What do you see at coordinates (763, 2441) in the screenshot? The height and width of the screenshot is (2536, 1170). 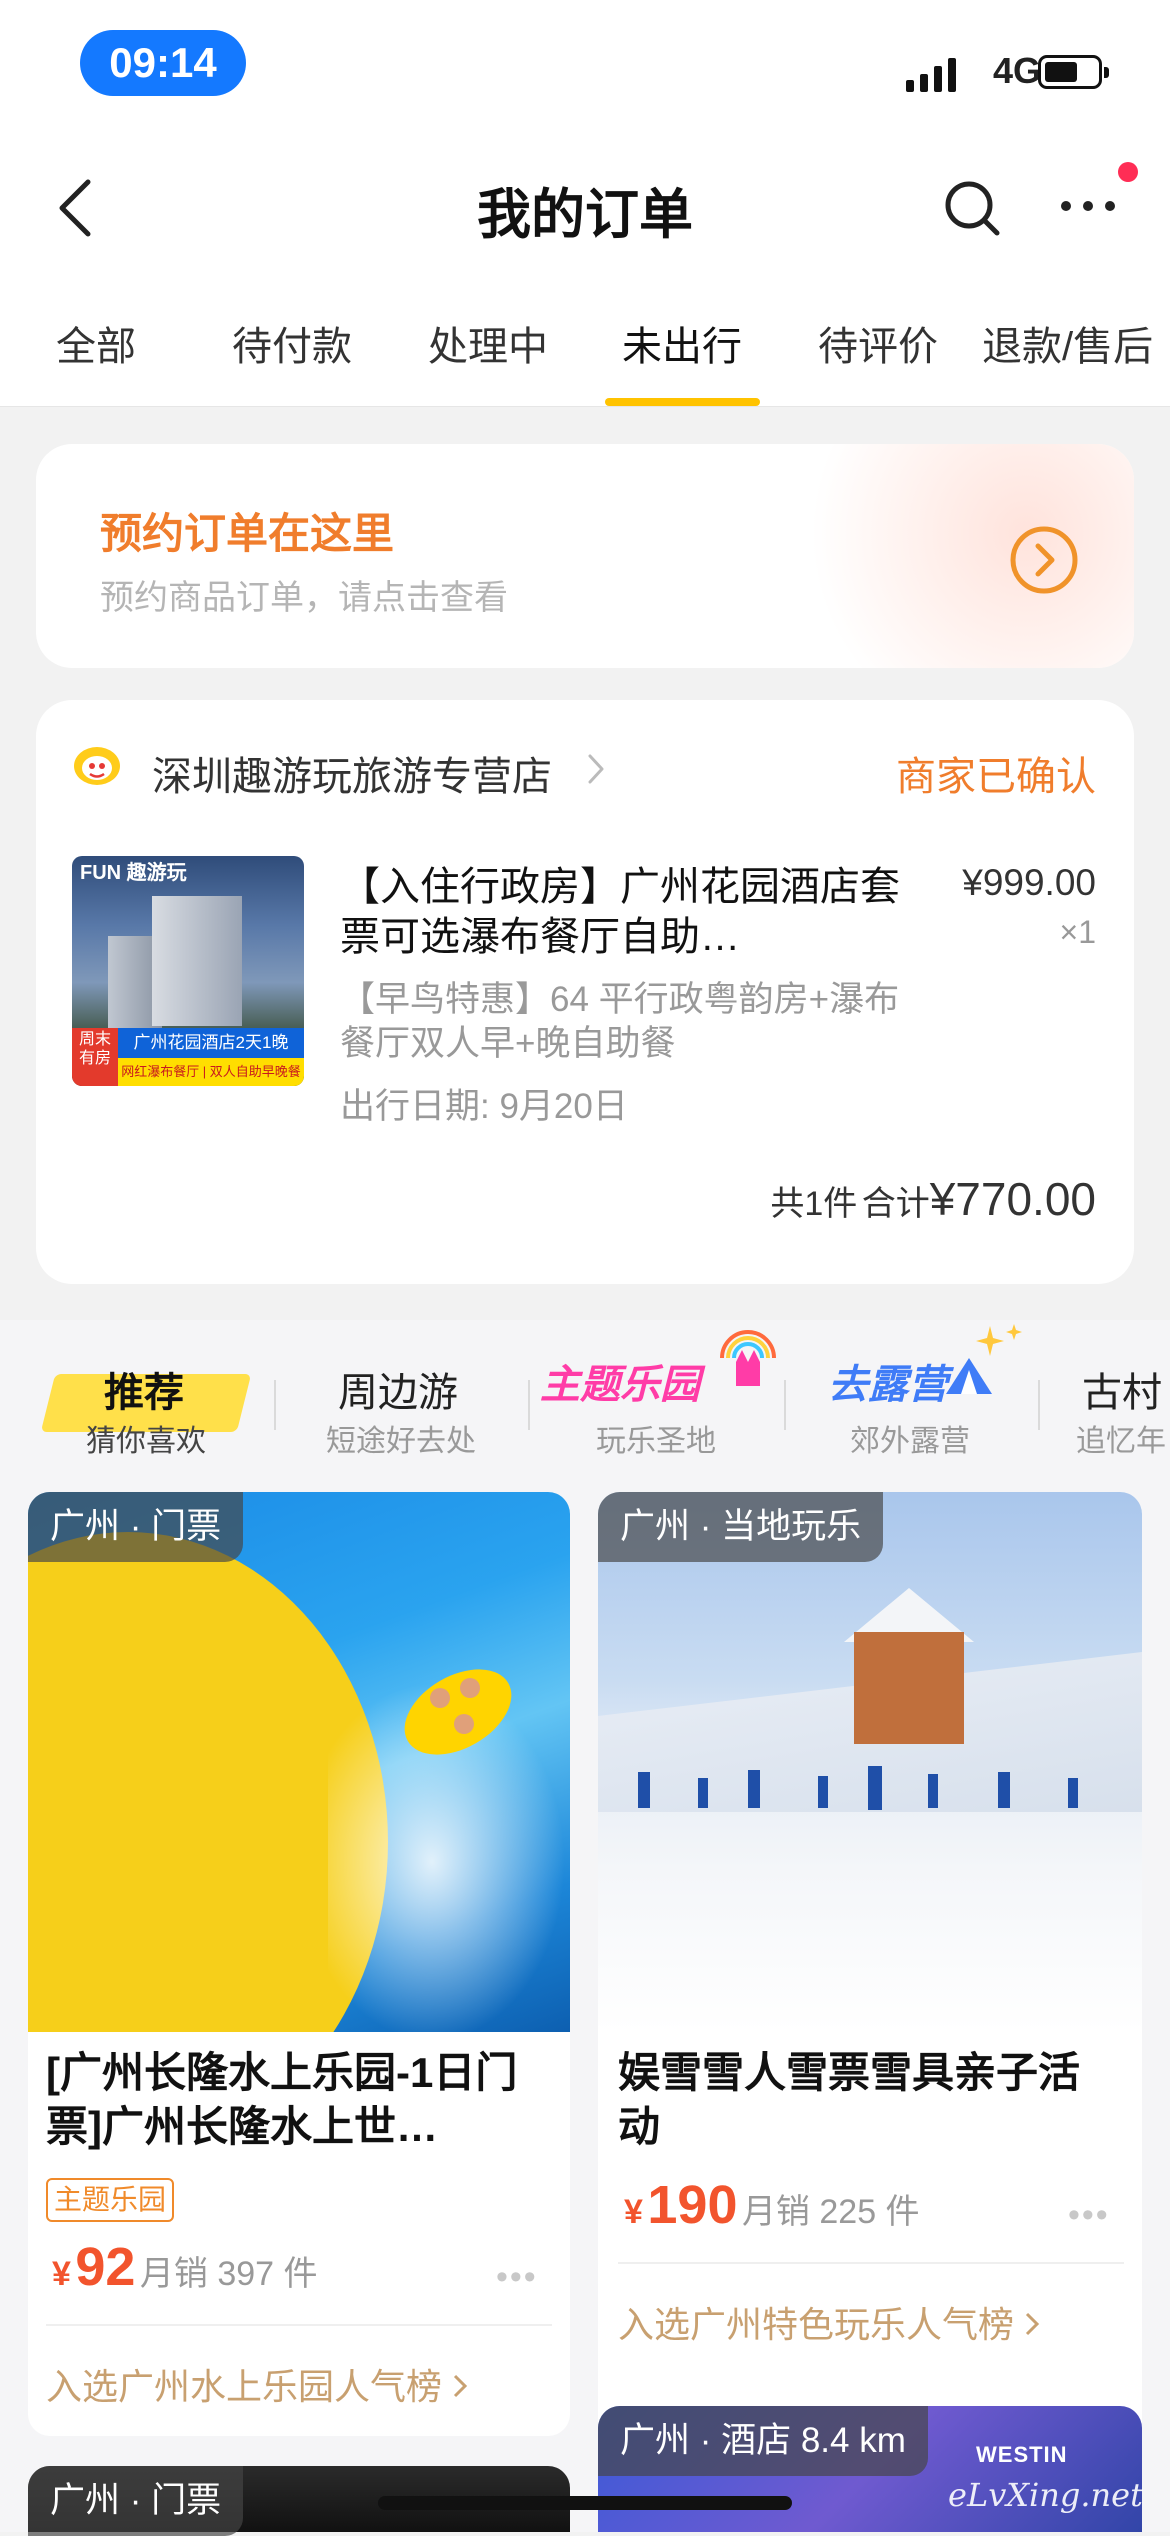 I see `location-tag: 广州 · 酒店 8.4 km` at bounding box center [763, 2441].